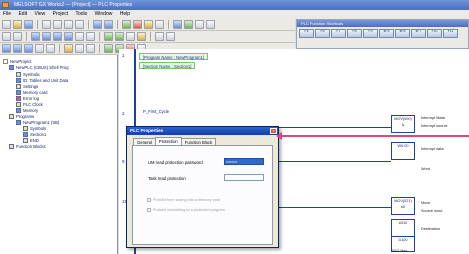 Image resolution: width=469 pixels, height=254 pixels. I want to click on rung-down-icon, so click(119, 36).